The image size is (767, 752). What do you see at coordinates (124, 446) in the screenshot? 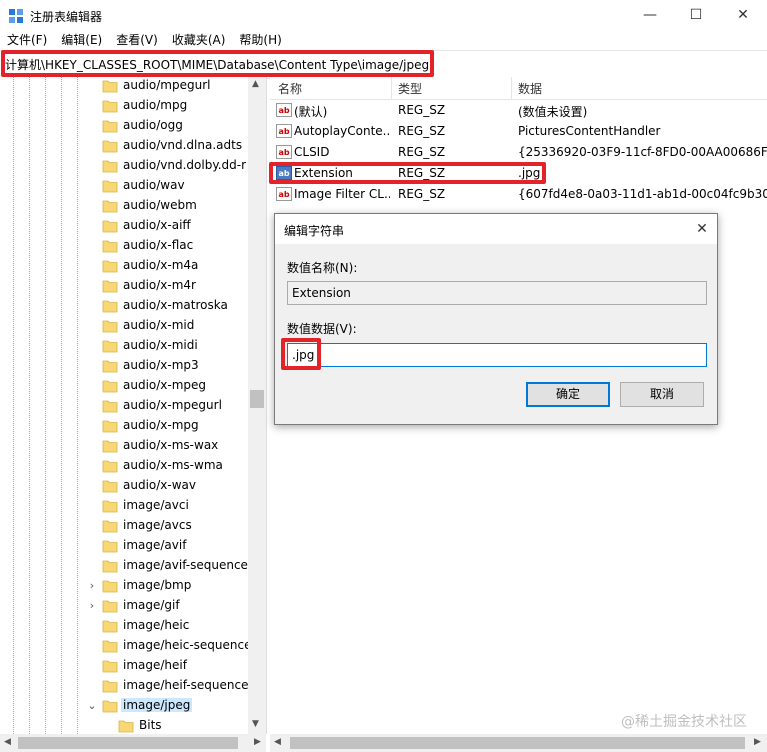
I see `tree-item: audio/x-ms-wax` at bounding box center [124, 446].